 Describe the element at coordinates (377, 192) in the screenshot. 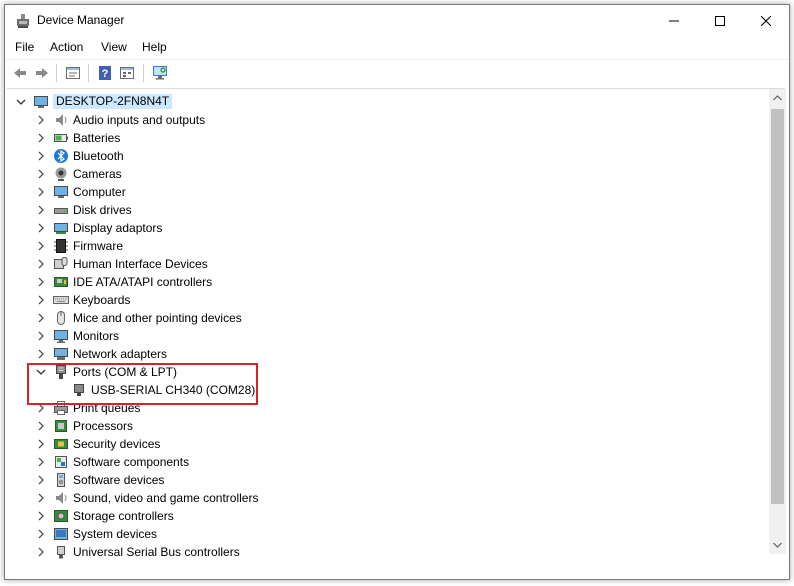

I see `tree-item-computer: Computer` at that location.